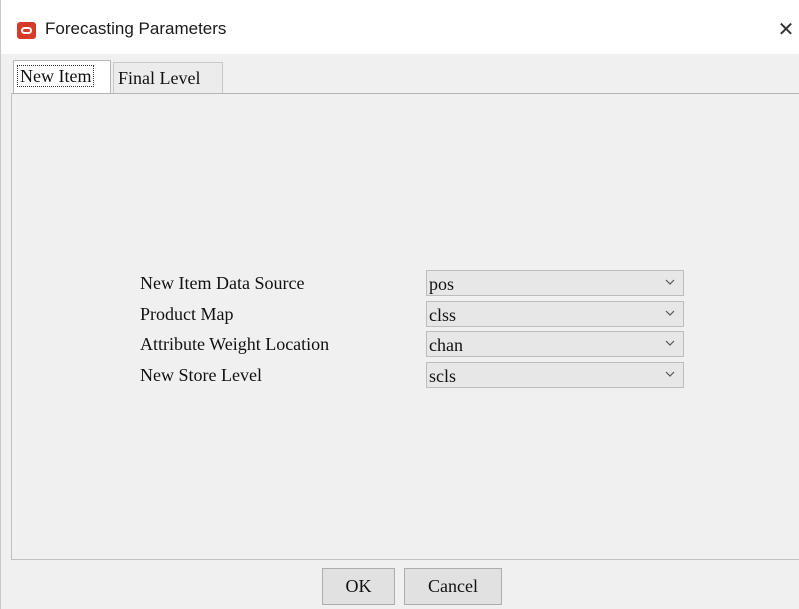 The height and width of the screenshot is (609, 799). I want to click on ok-button: OK, so click(358, 586).